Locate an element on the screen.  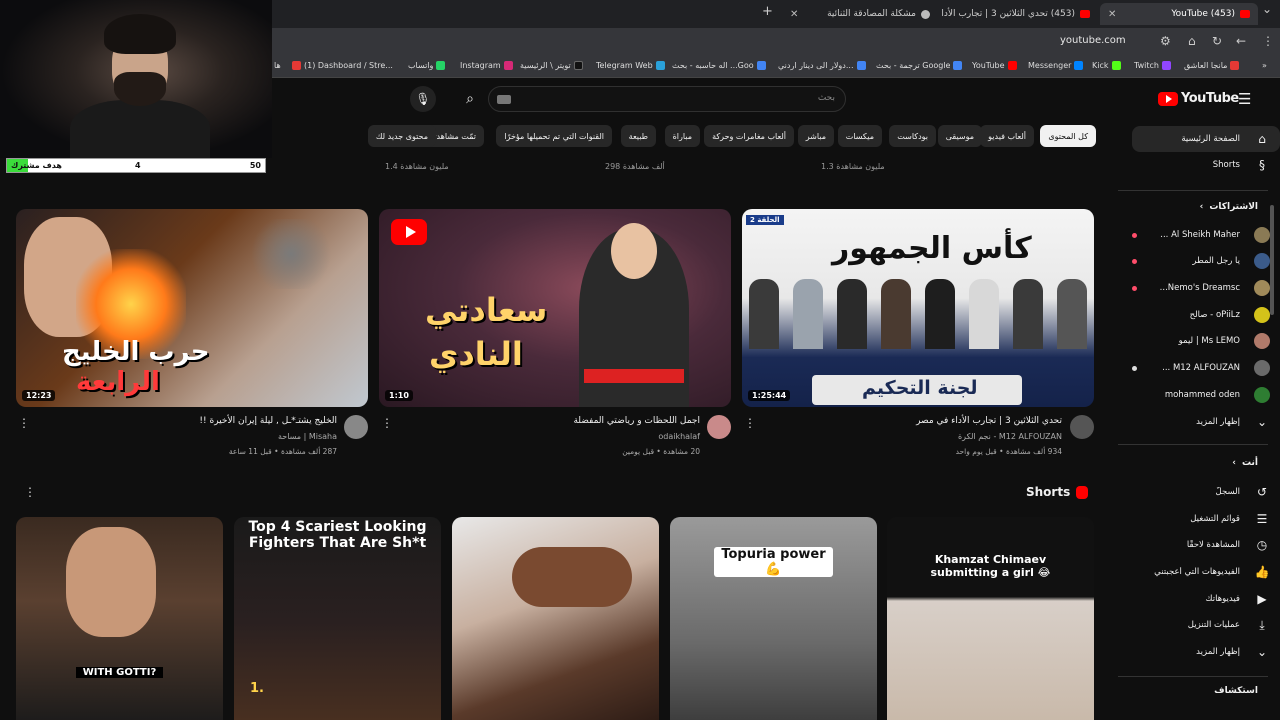
video-channel: Misaha | مساحة is located at coordinates (307, 436).